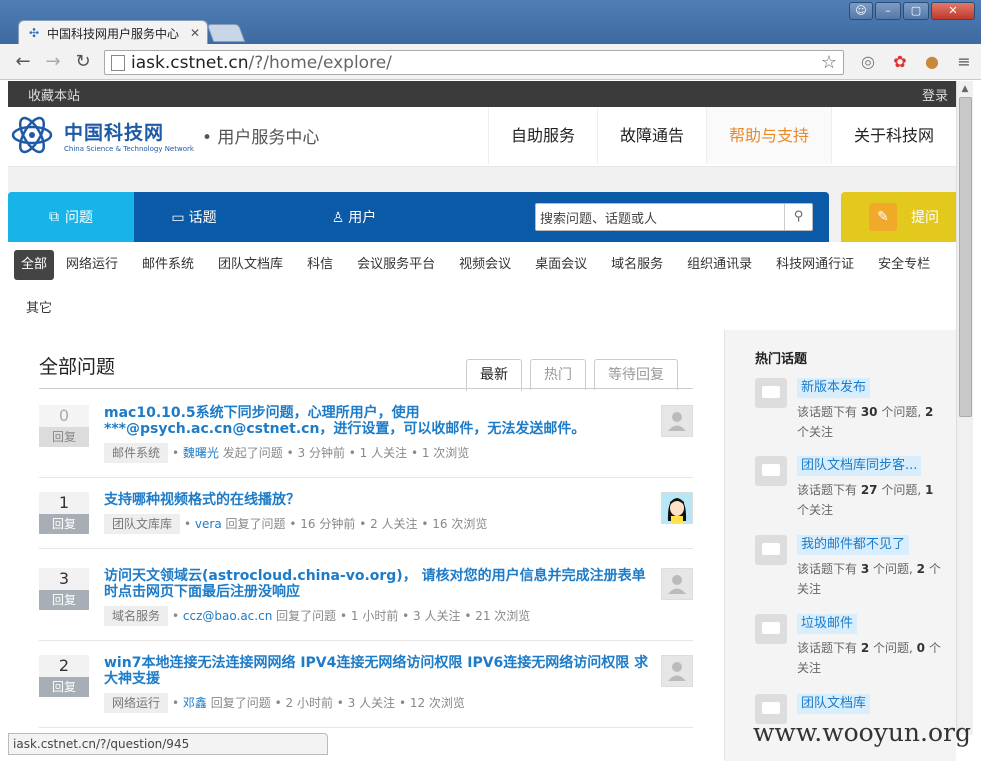 This screenshot has height=761, width=981. What do you see at coordinates (376, 500) in the screenshot?
I see `question-title-link: 支持哪种视频格式的在线播放？` at bounding box center [376, 500].